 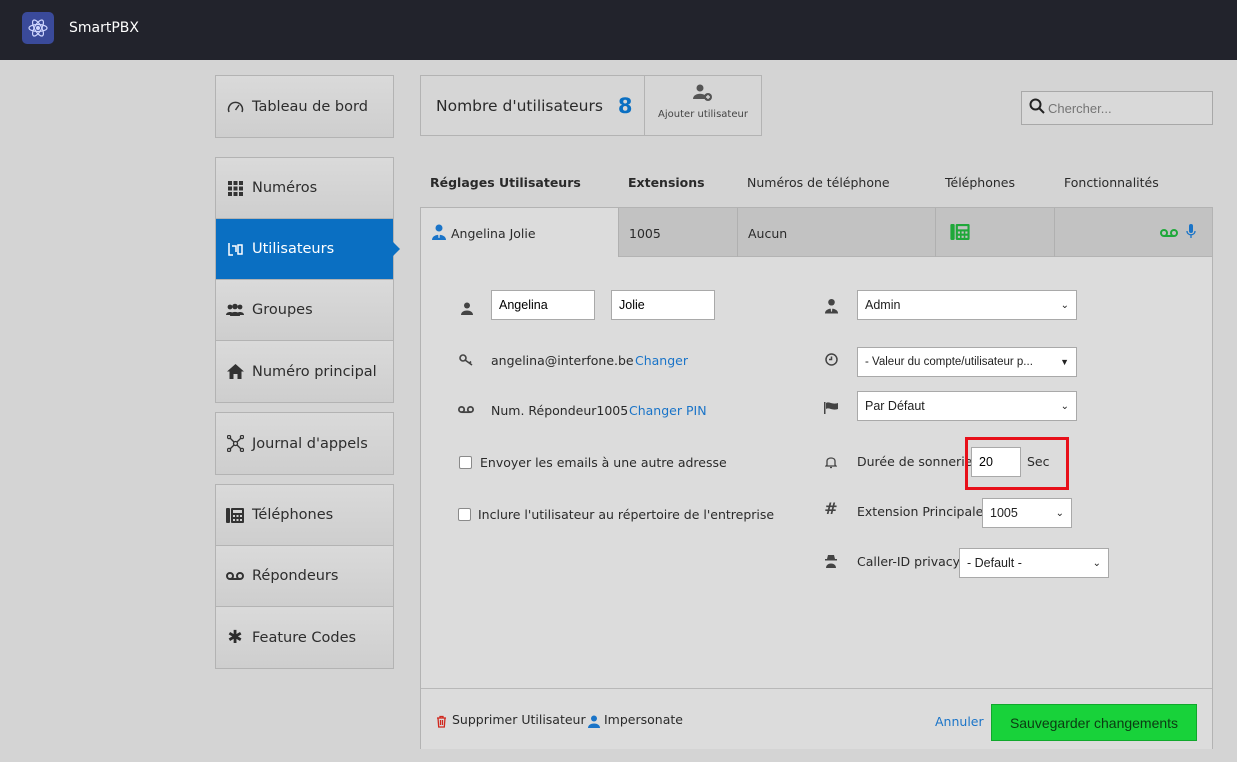 What do you see at coordinates (235, 310) in the screenshot?
I see `users-icon` at bounding box center [235, 310].